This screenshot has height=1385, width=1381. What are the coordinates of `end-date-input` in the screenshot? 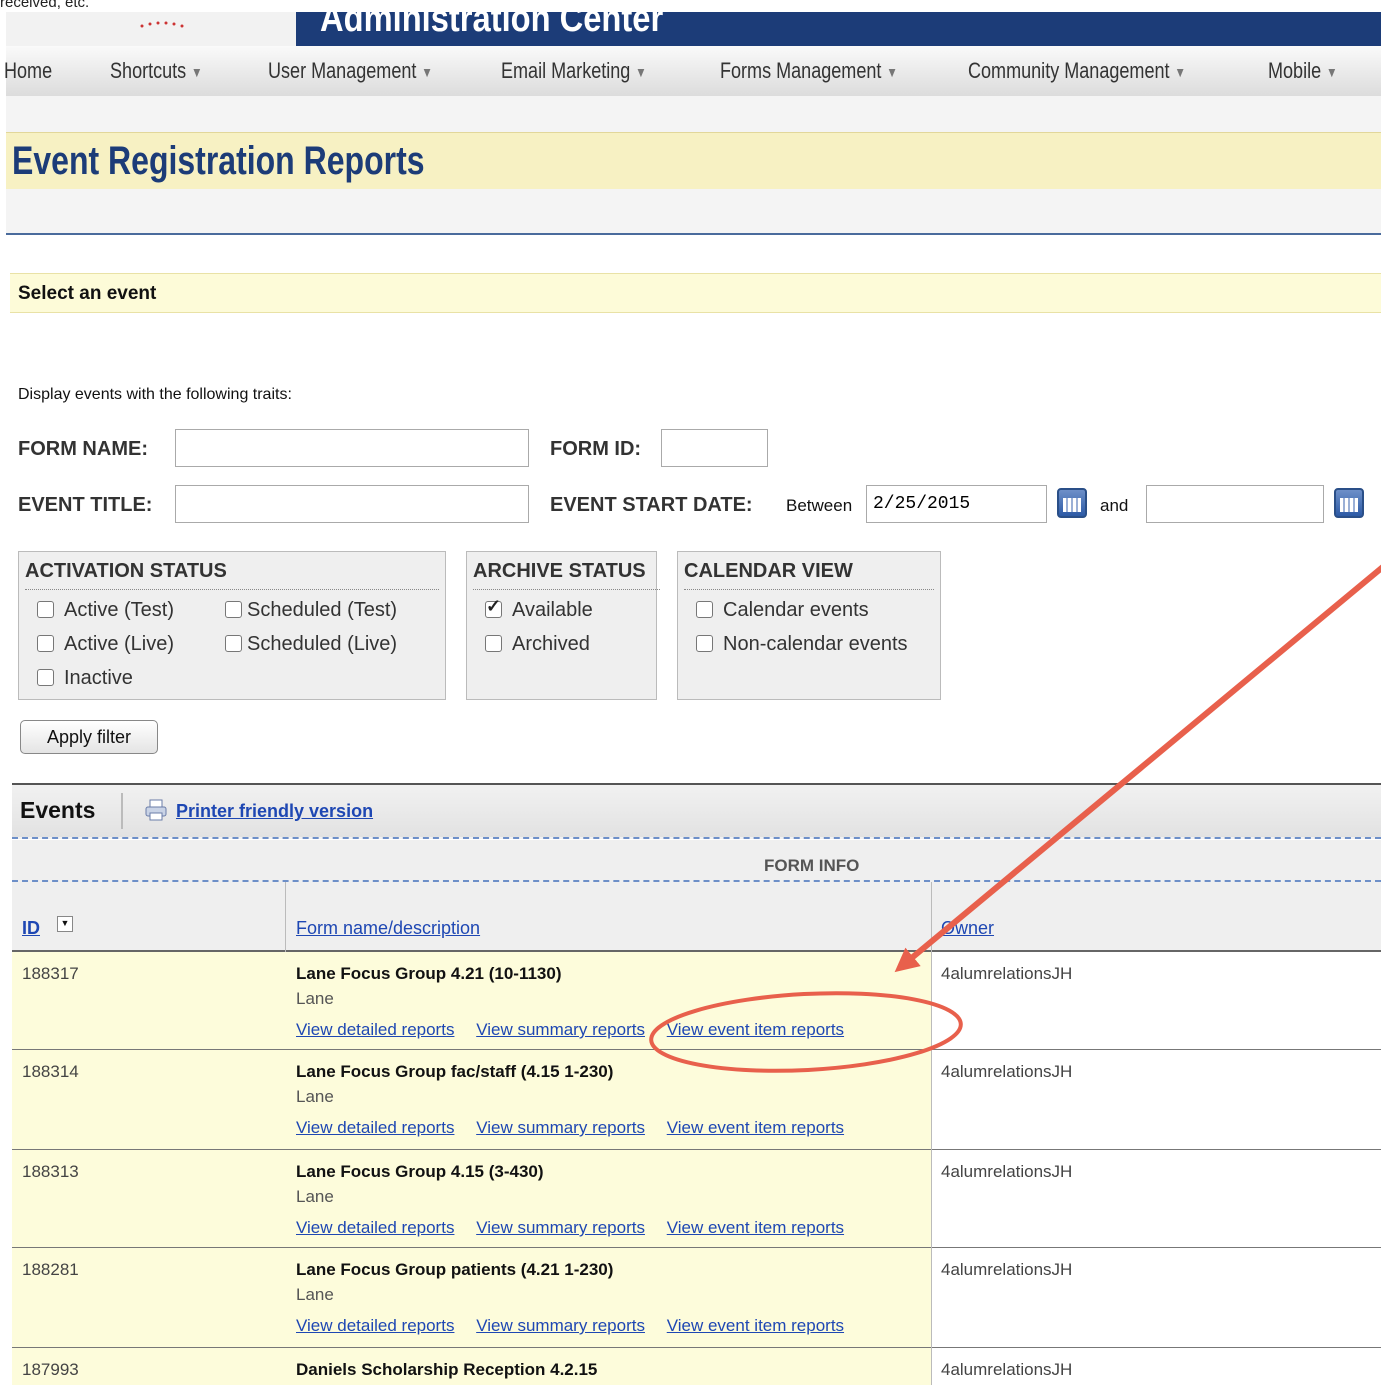 It's located at (1235, 504).